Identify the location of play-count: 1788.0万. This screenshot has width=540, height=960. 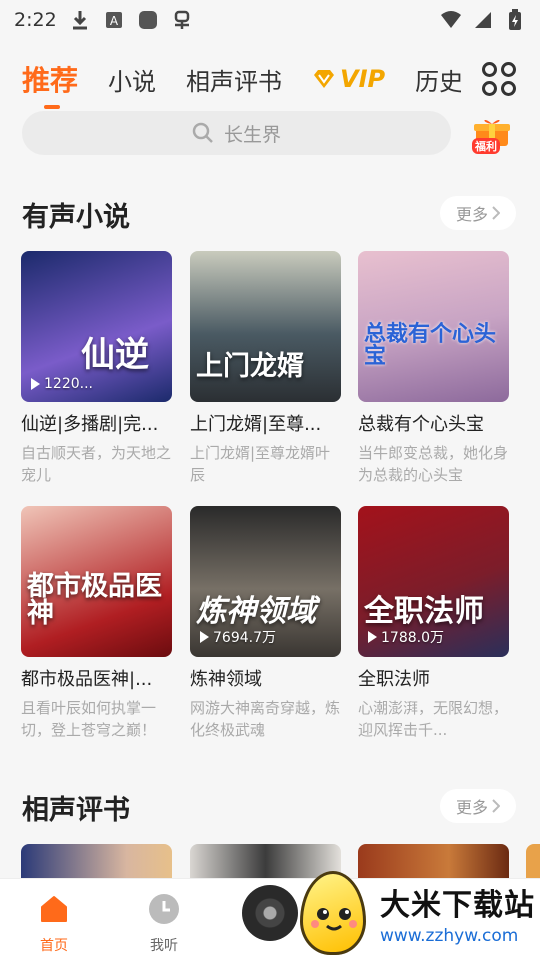
(406, 637).